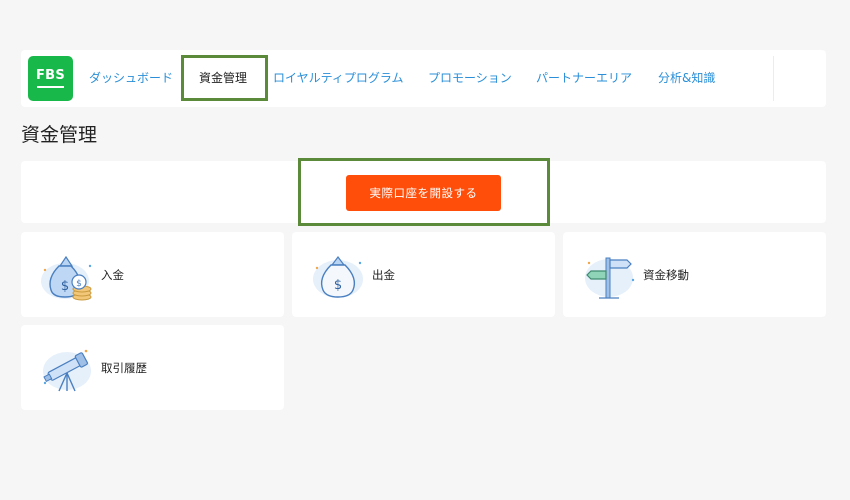 This screenshot has width=850, height=500. Describe the element at coordinates (423, 274) in the screenshot. I see `withdrawal-card: $ 出金` at that location.